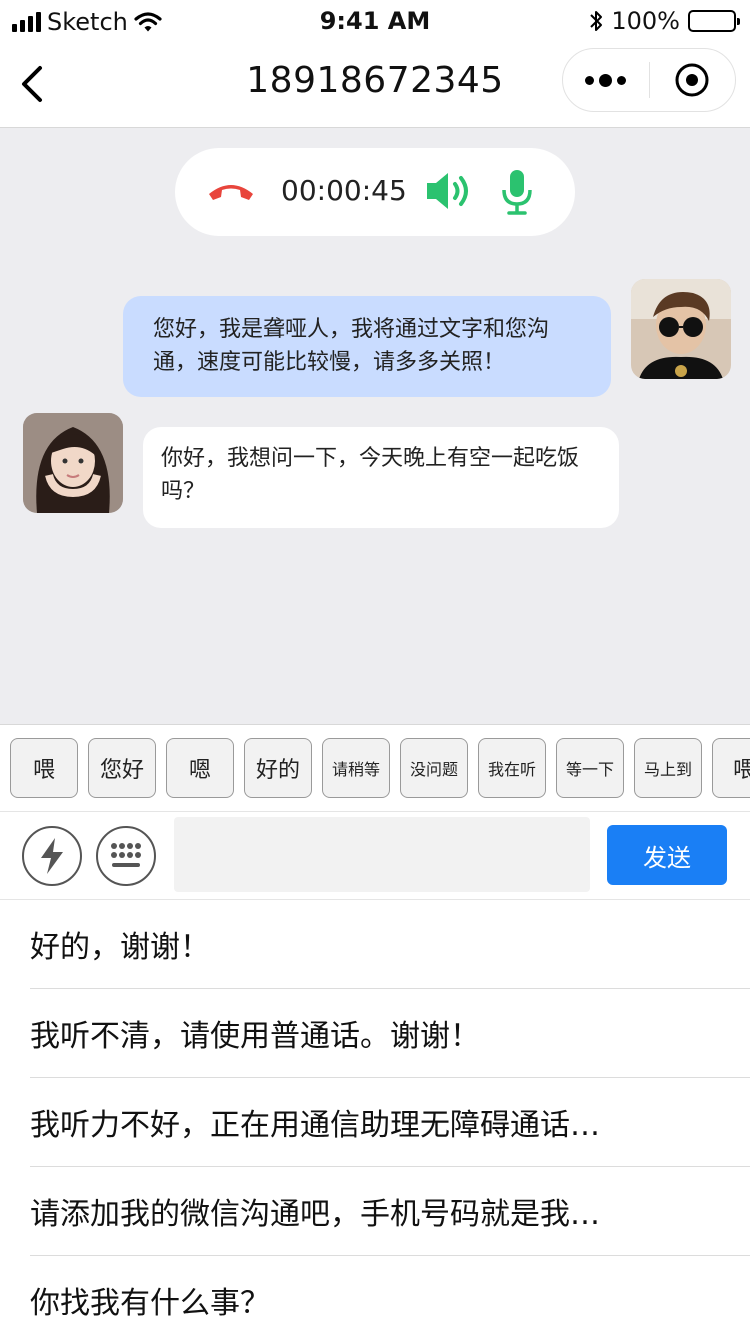 The height and width of the screenshot is (1334, 750). I want to click on microphone-button, so click(517, 194).